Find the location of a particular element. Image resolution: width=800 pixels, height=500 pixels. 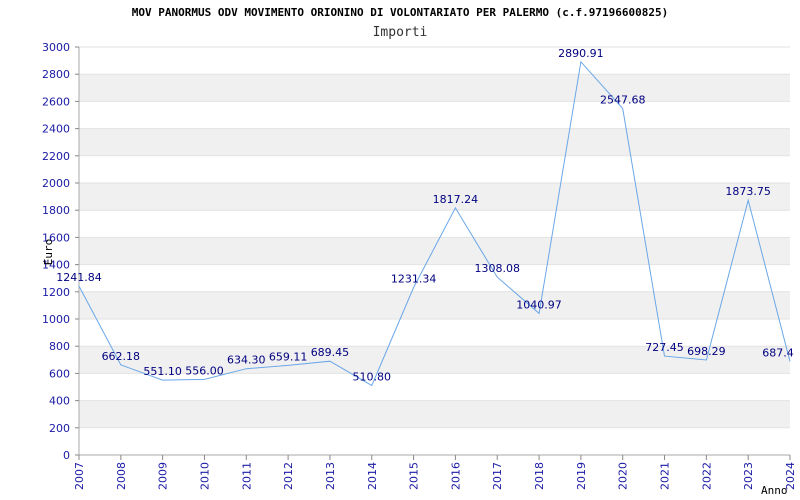

data-label: 1308.08 is located at coordinates (497, 268).